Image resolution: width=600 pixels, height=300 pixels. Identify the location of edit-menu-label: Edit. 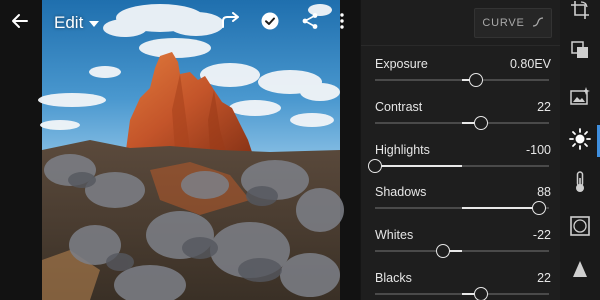
(69, 22).